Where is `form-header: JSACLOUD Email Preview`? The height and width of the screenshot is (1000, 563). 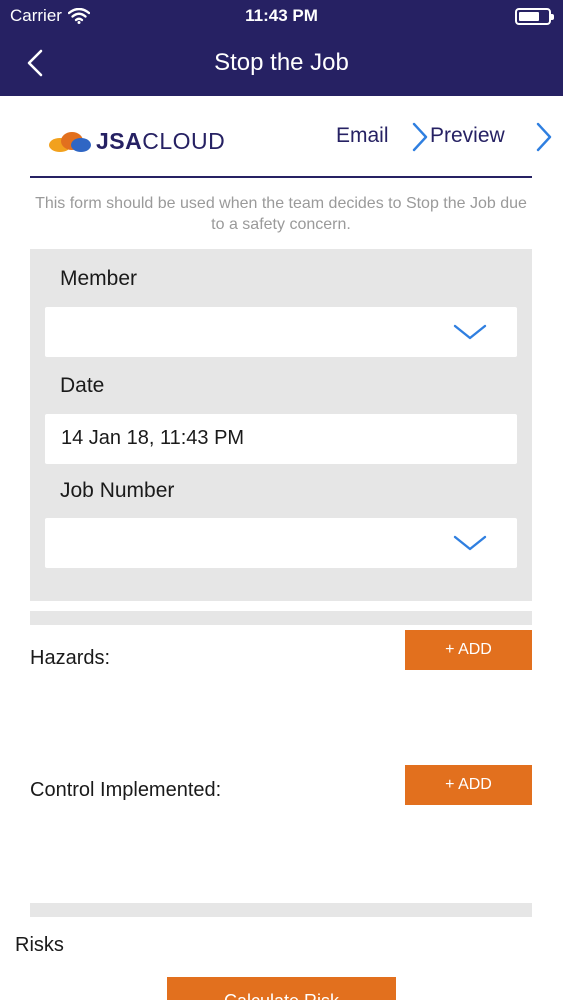
form-header: JSACLOUD Email Preview is located at coordinates (291, 138).